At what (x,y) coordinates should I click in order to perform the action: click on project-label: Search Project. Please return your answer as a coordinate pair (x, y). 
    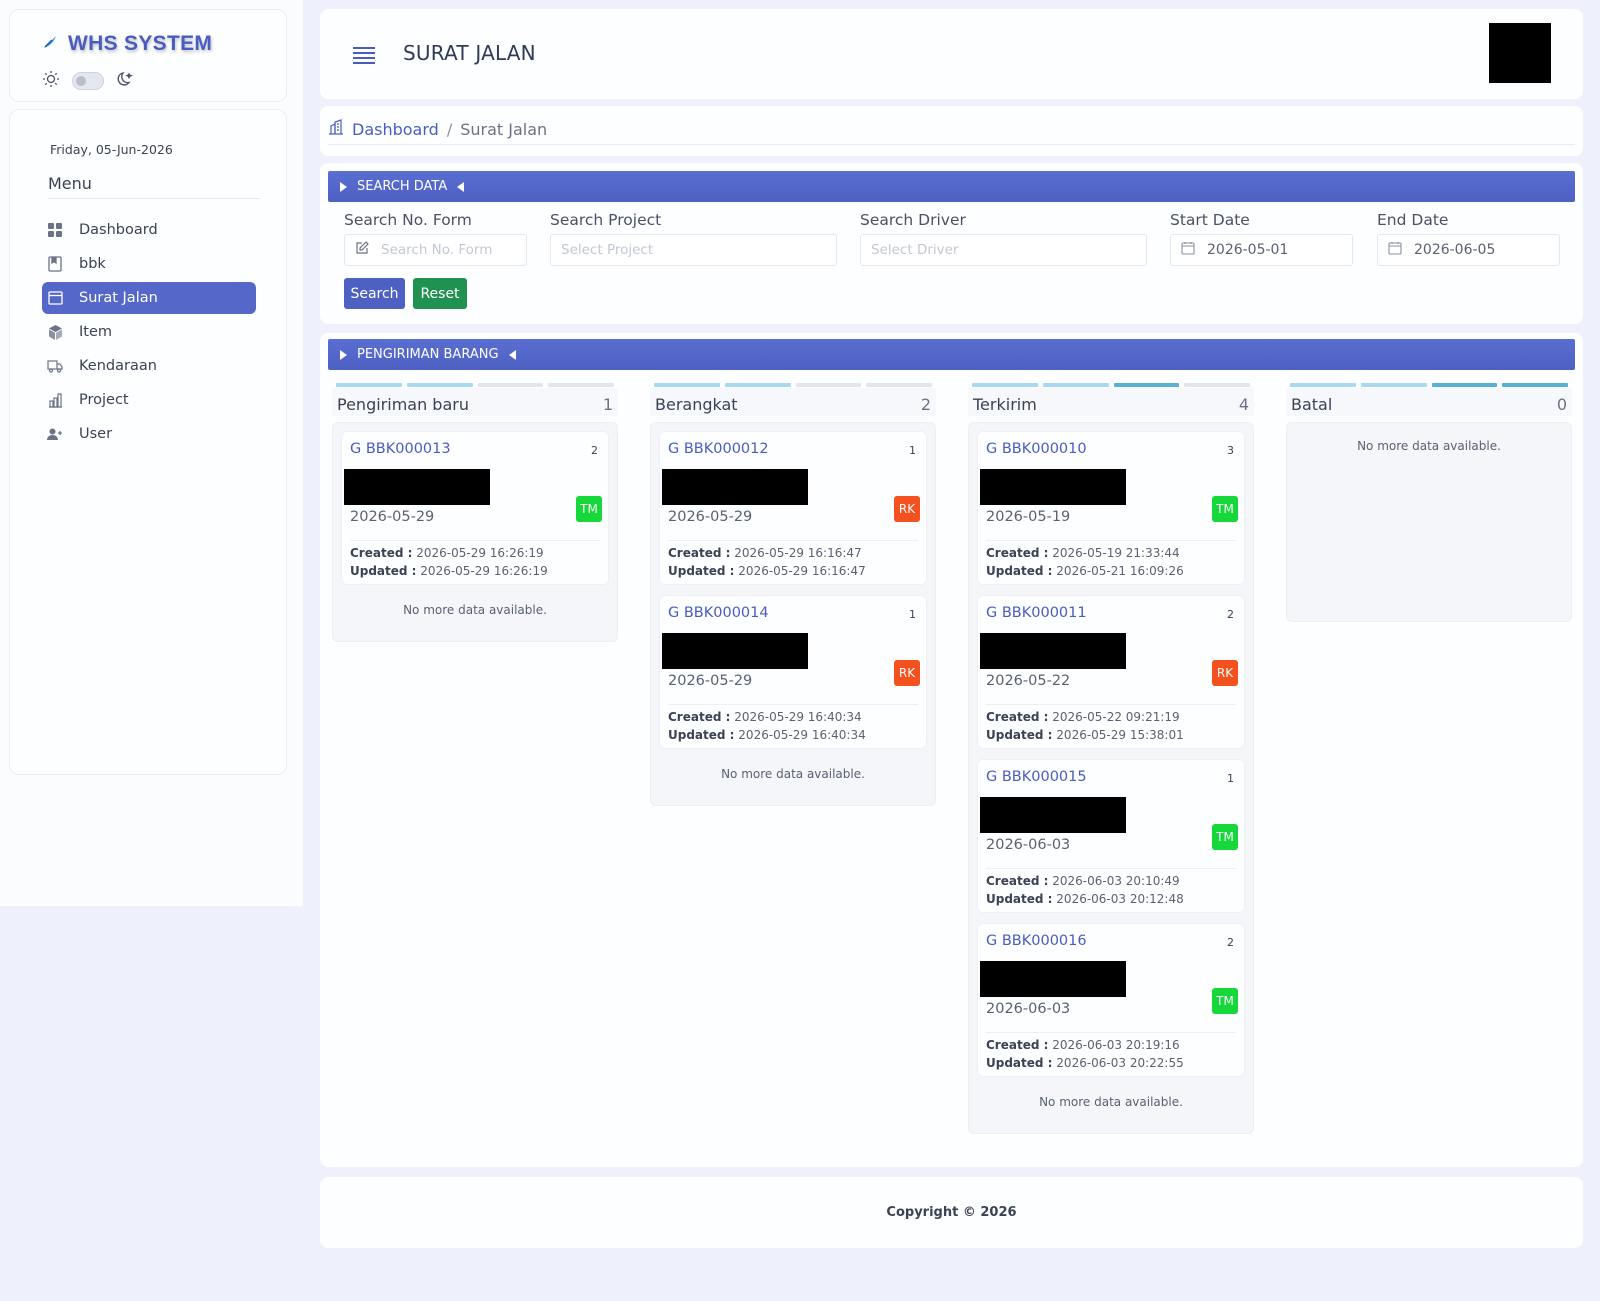
    Looking at the image, I should click on (606, 220).